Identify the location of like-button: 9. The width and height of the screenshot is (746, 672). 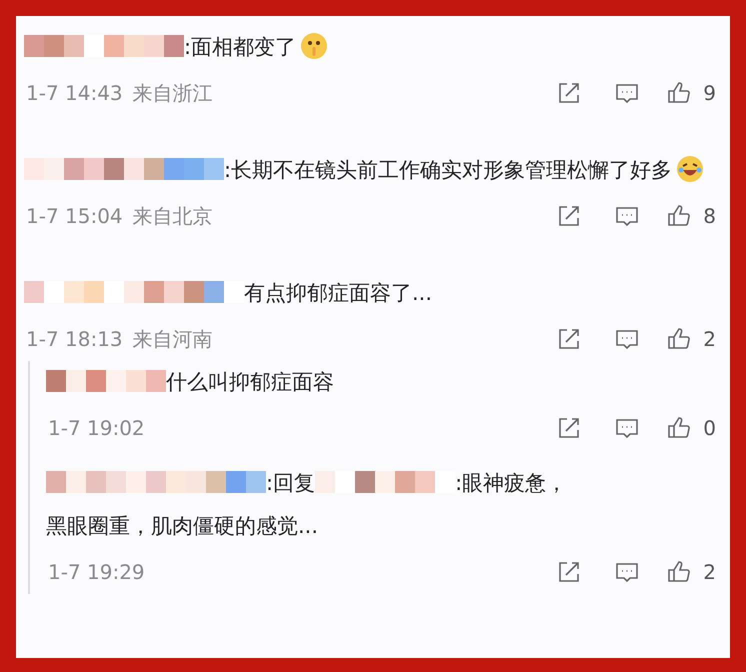
(691, 93).